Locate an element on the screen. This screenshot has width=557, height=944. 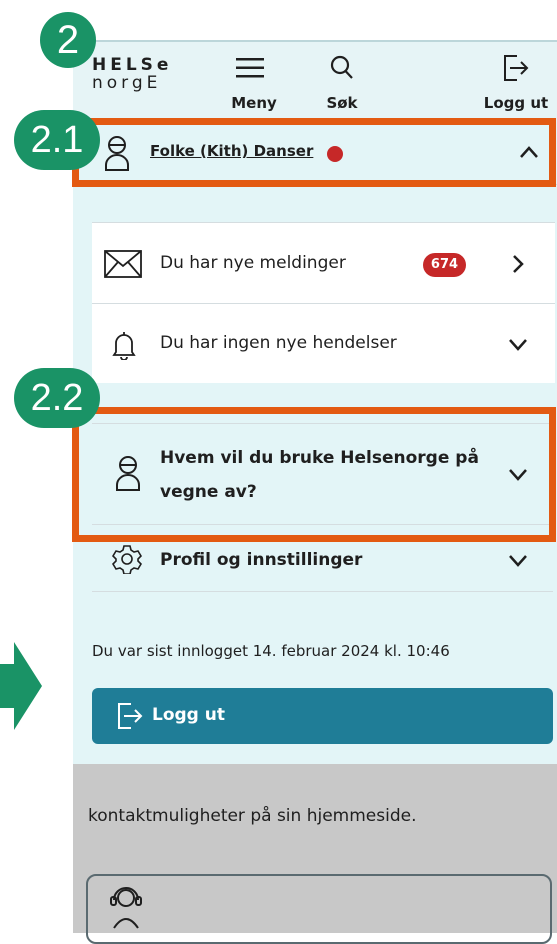
annotation-arrow-icon is located at coordinates (21, 686).